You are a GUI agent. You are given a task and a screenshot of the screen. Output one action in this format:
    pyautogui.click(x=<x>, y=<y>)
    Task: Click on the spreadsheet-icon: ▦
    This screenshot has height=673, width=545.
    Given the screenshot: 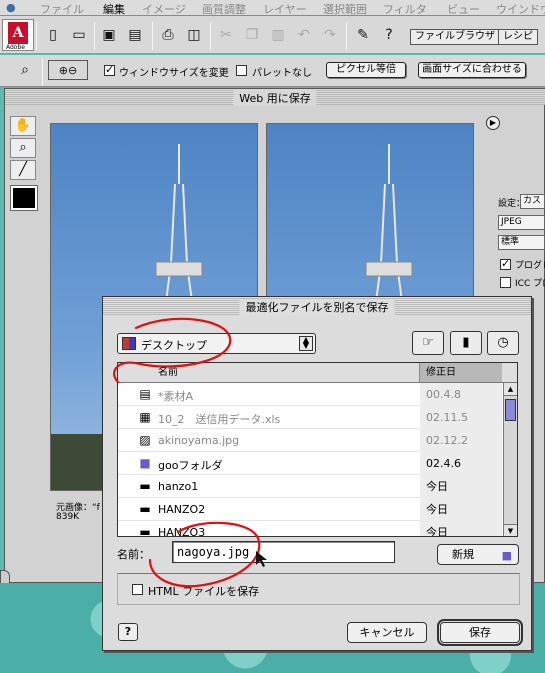 What is the action you would take?
    pyautogui.click(x=145, y=417)
    